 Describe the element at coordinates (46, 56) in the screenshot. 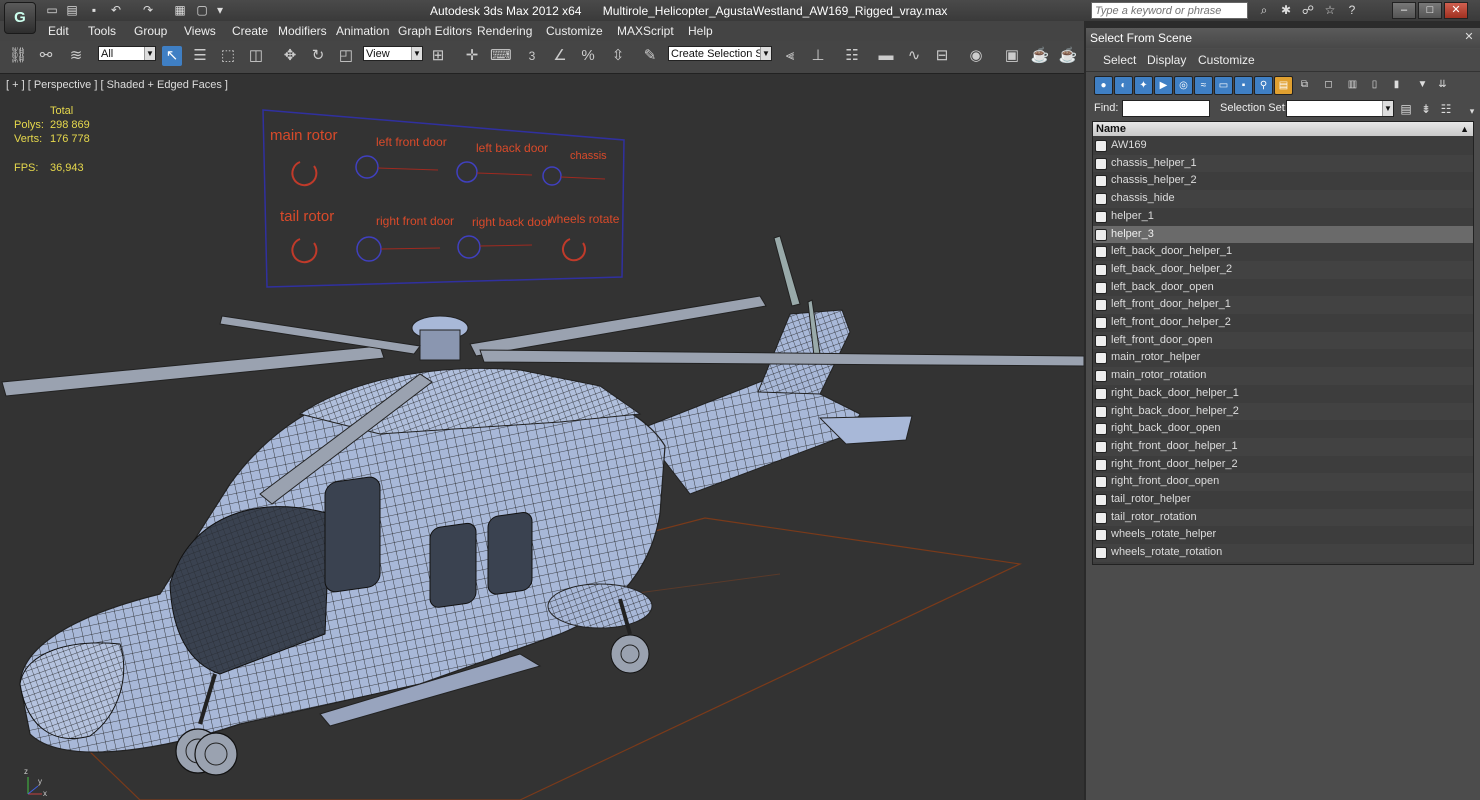

I see `unlink-icon: ⚯` at that location.